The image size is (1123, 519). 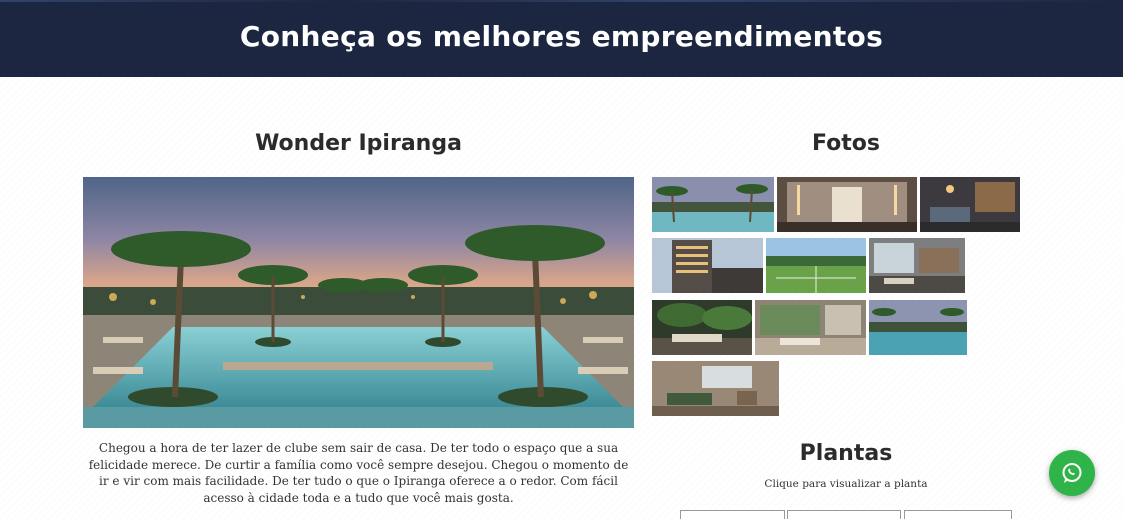 I want to click on whatsapp-icon, so click(x=1072, y=473).